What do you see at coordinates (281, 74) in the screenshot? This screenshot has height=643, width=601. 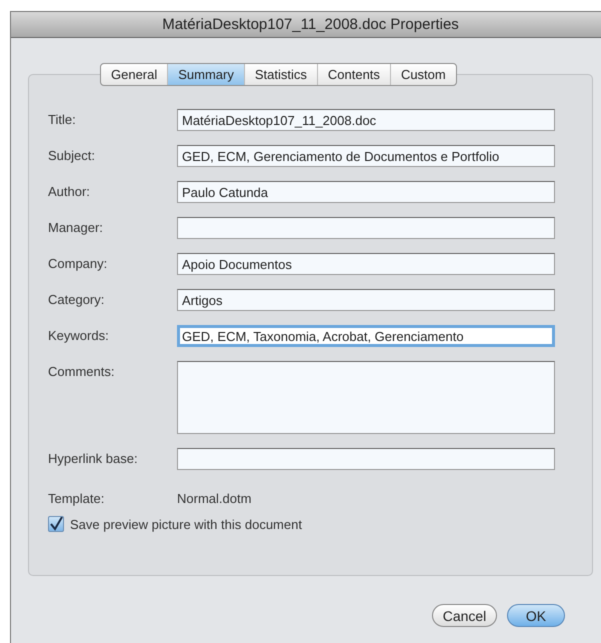 I see `tab: Statistics` at bounding box center [281, 74].